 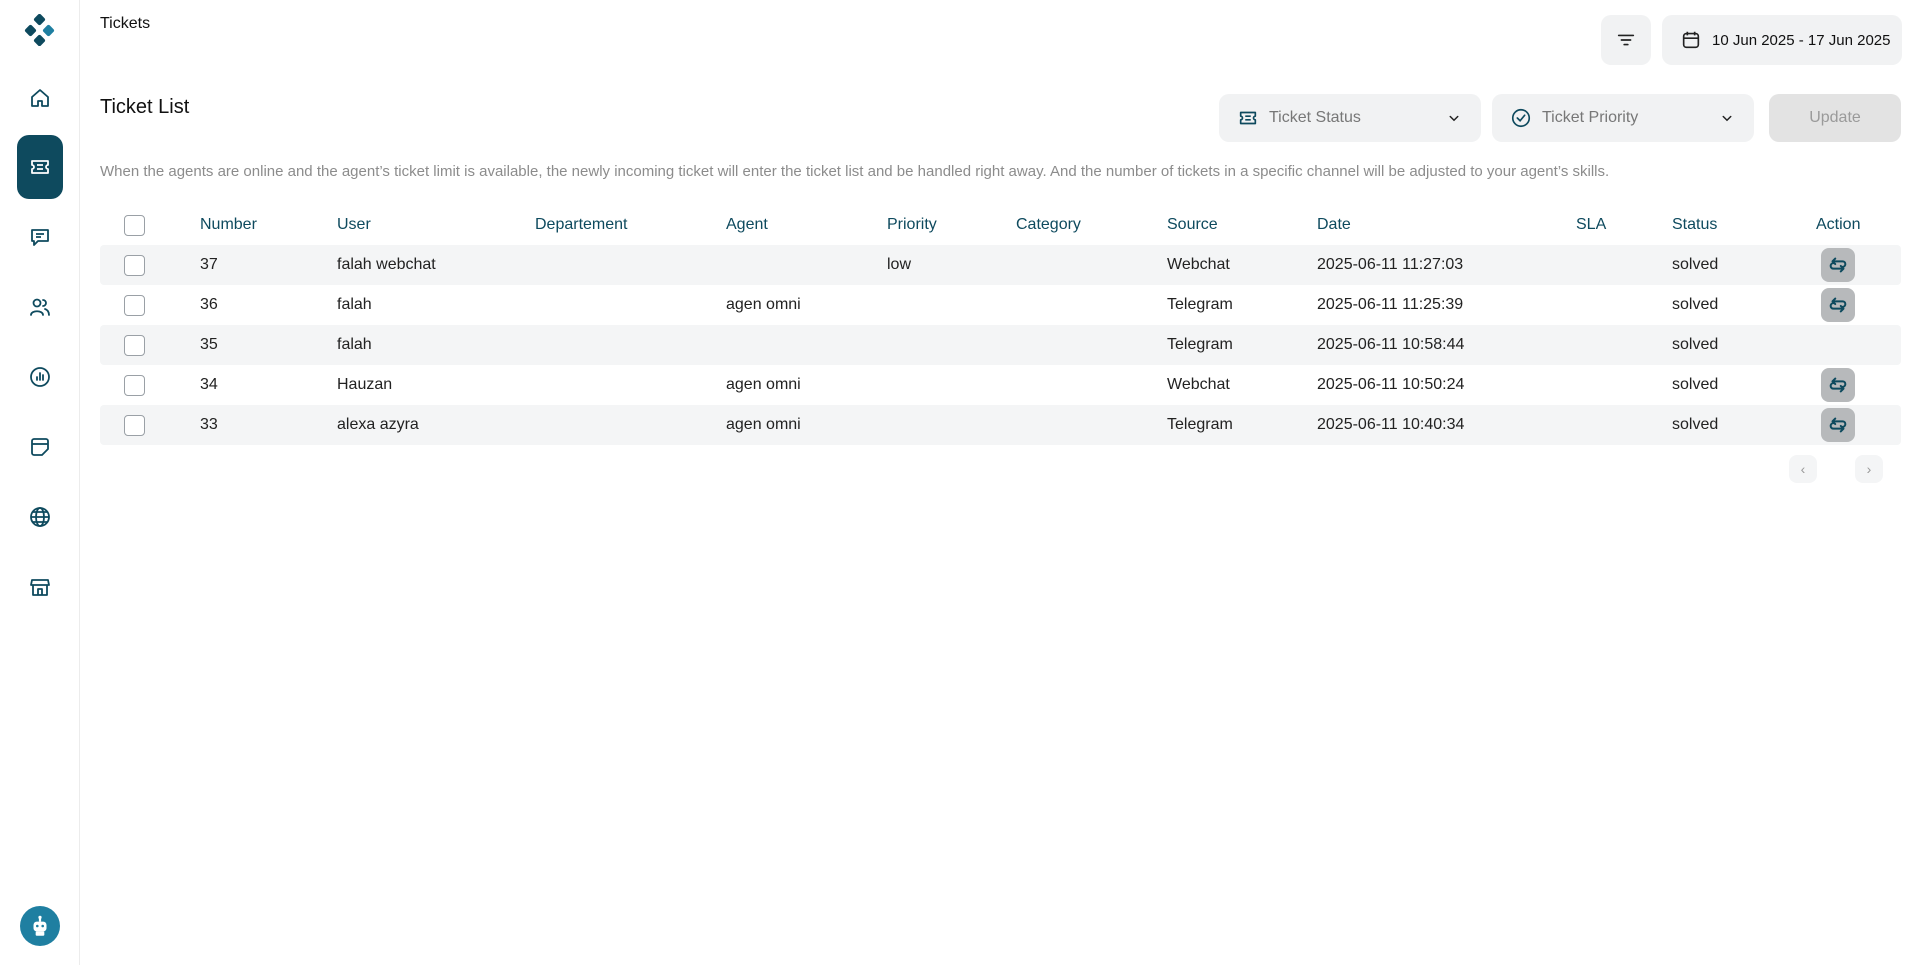 I want to click on section-title: Ticket List, so click(x=145, y=107).